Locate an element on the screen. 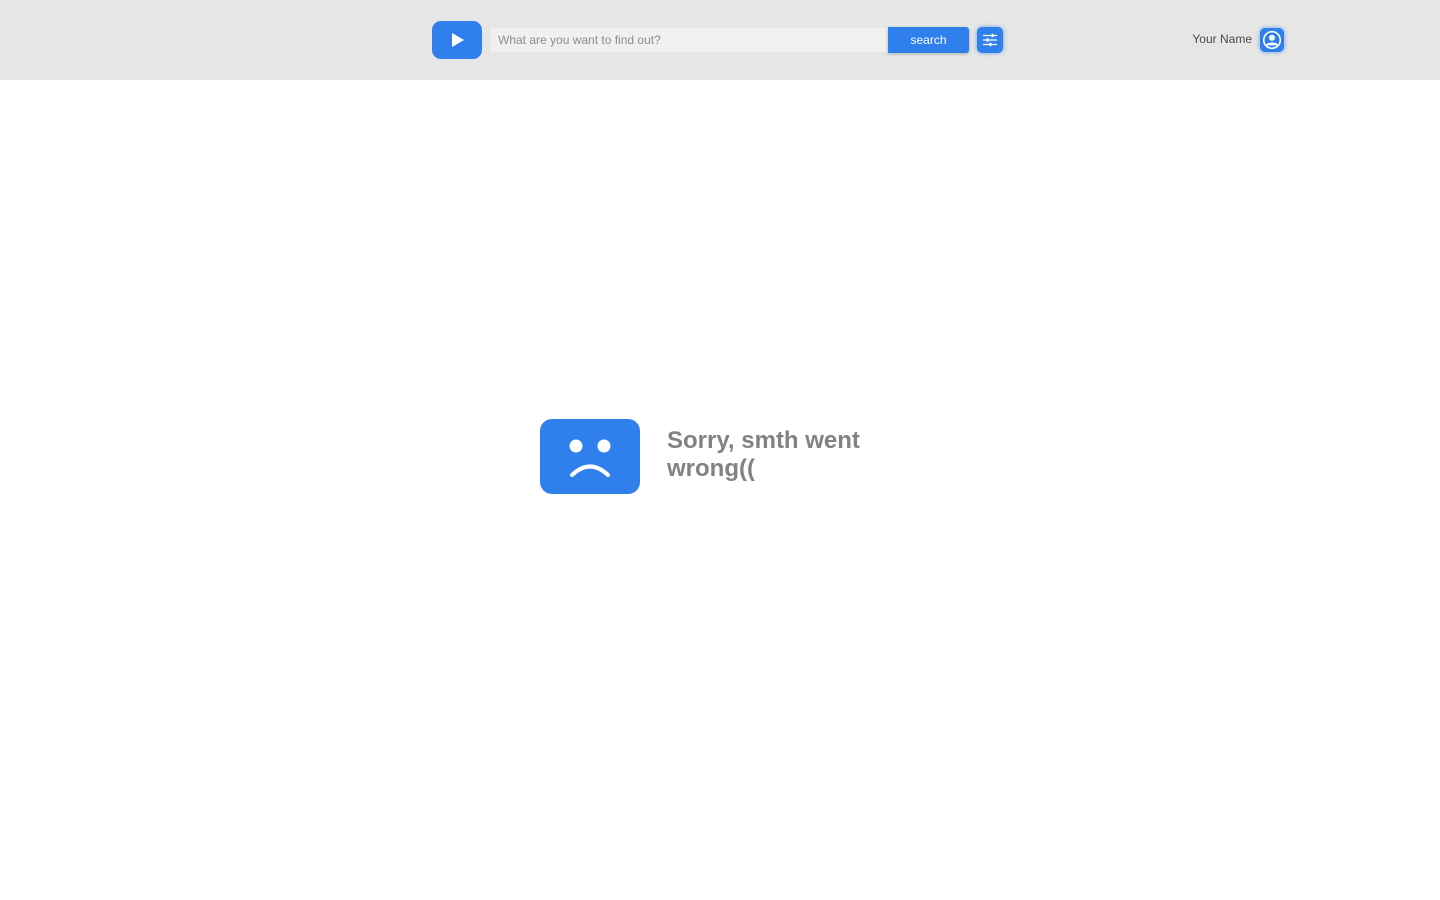  error-block: Sorry, smth went wrong(( is located at coordinates (720, 456).